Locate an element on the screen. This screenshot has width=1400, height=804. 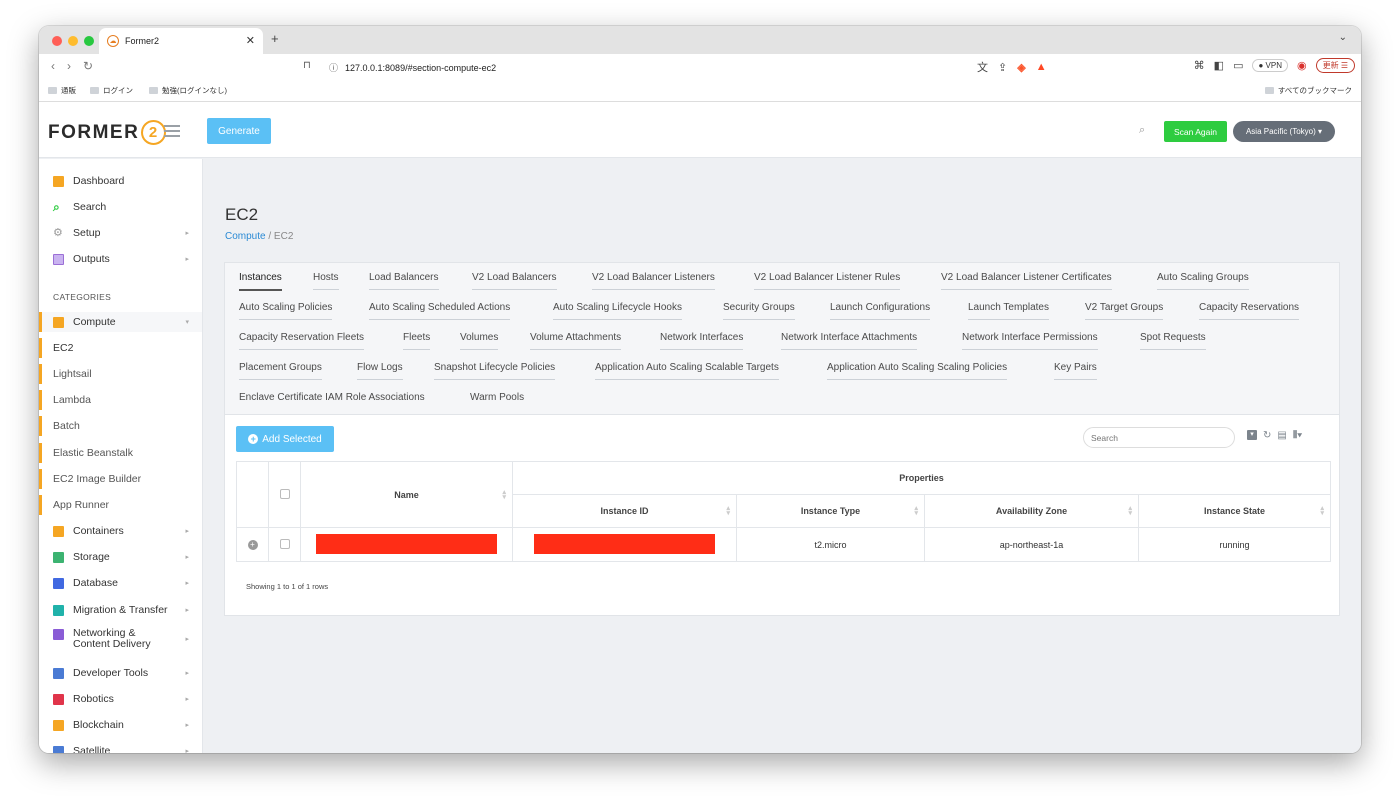
tab-v2-lb-listener-rules: V2 Load Balancer Listener Rules is located at coordinates (827, 281).